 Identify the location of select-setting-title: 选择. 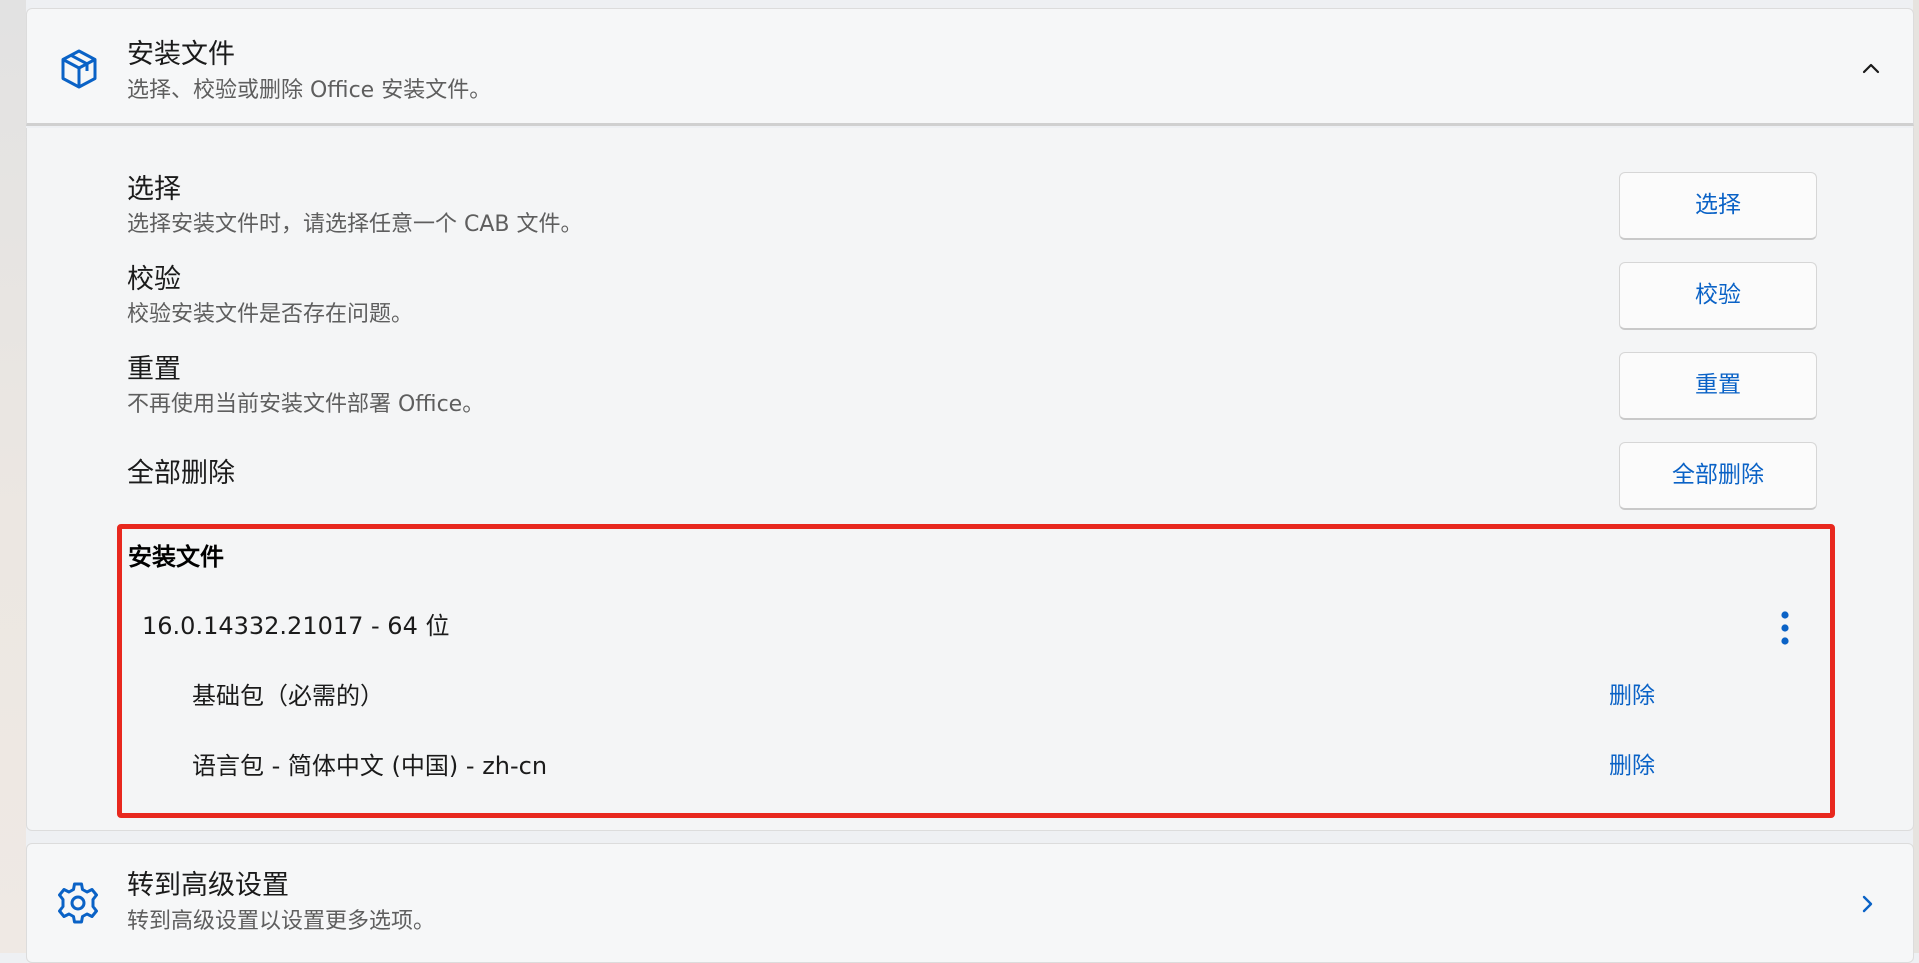
(154, 189).